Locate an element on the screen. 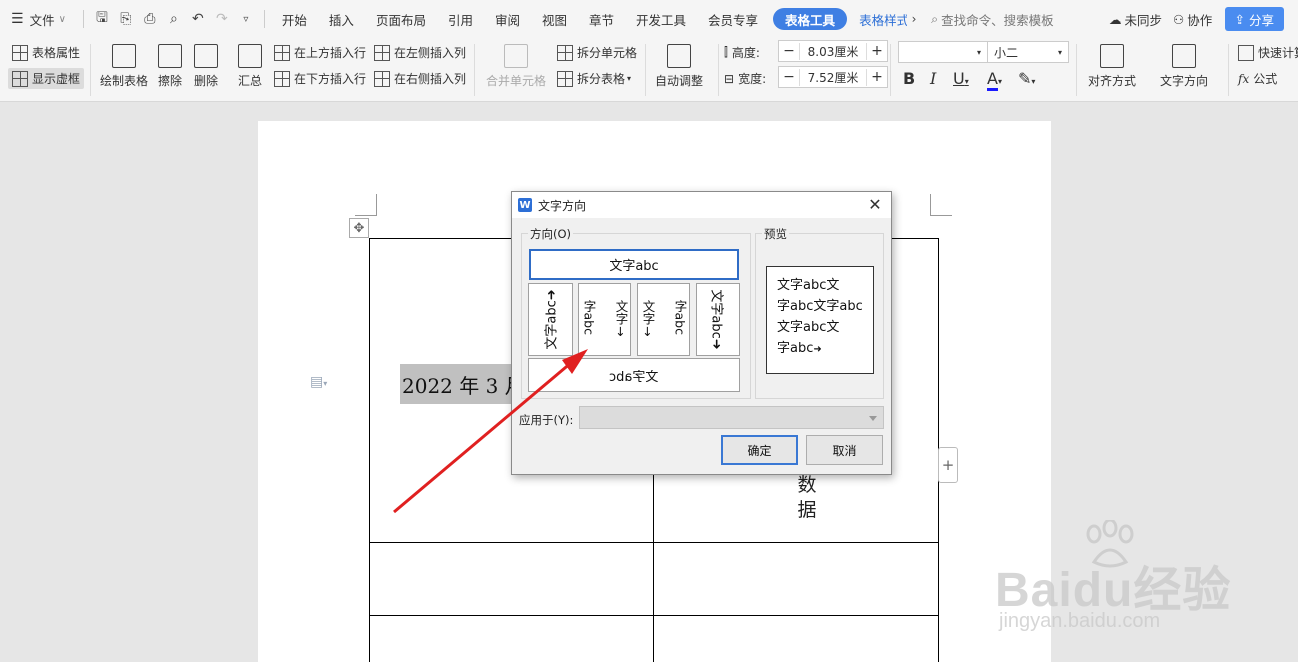  height-stepper: − 8.03厘米 + is located at coordinates (833, 51).